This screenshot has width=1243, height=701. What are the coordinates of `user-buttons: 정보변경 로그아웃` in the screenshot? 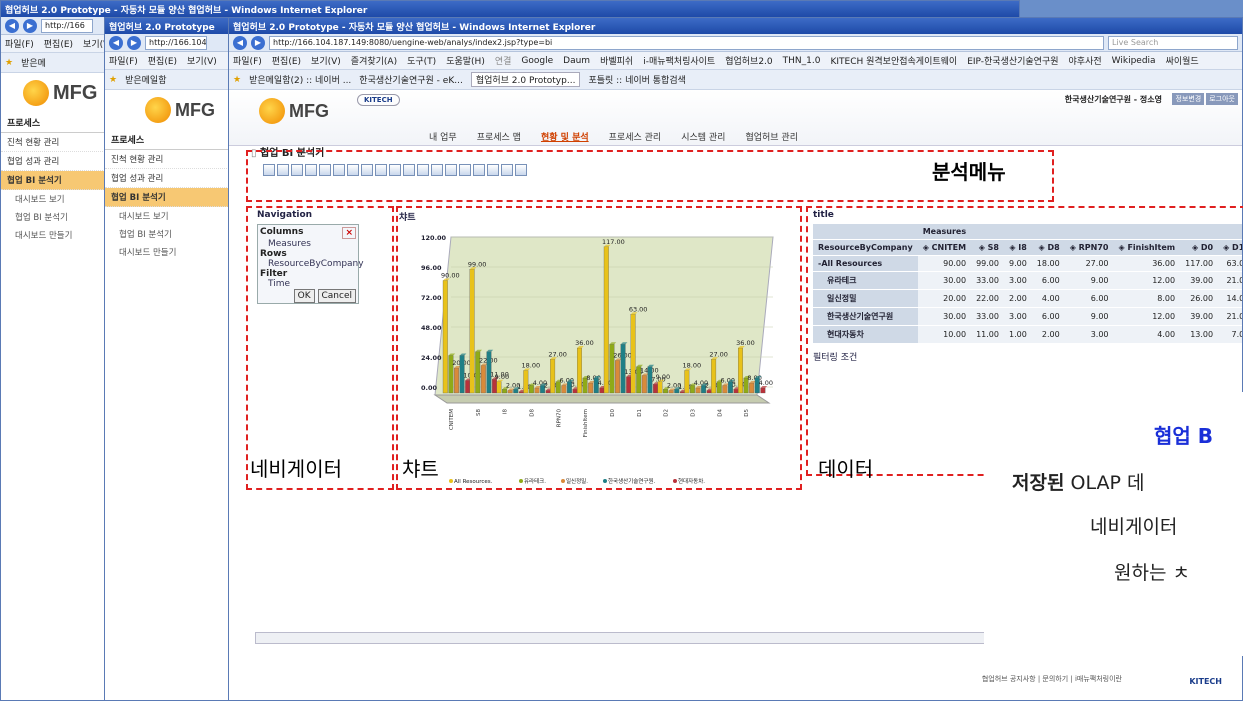 It's located at (1205, 99).